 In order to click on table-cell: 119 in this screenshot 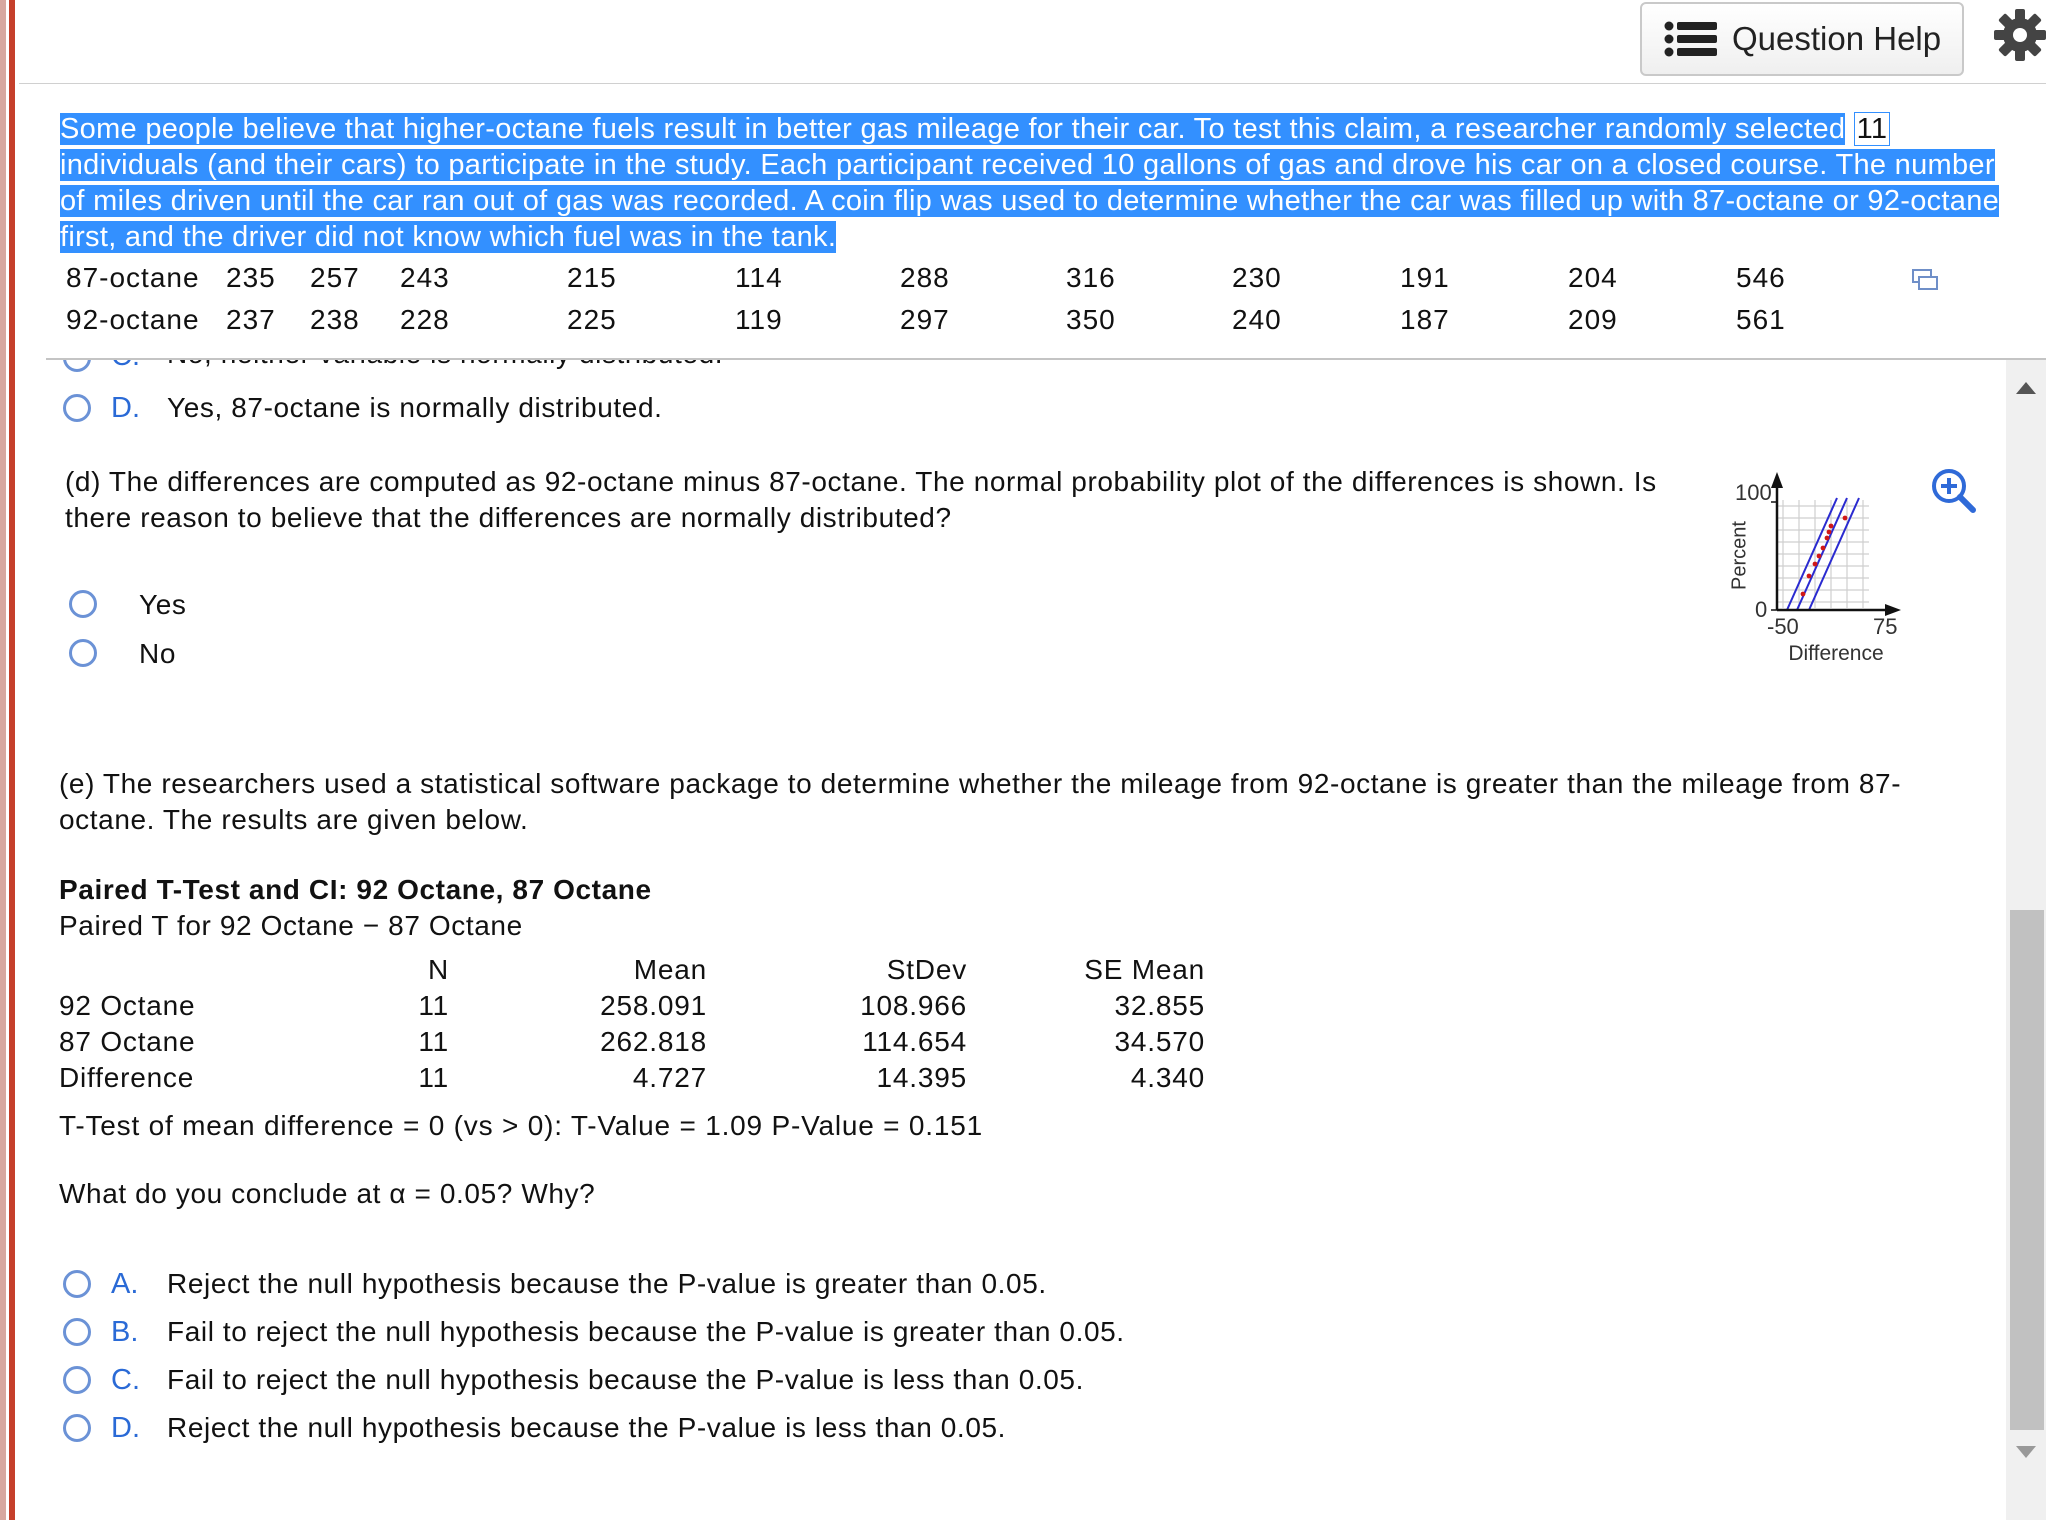, I will do `click(759, 319)`.